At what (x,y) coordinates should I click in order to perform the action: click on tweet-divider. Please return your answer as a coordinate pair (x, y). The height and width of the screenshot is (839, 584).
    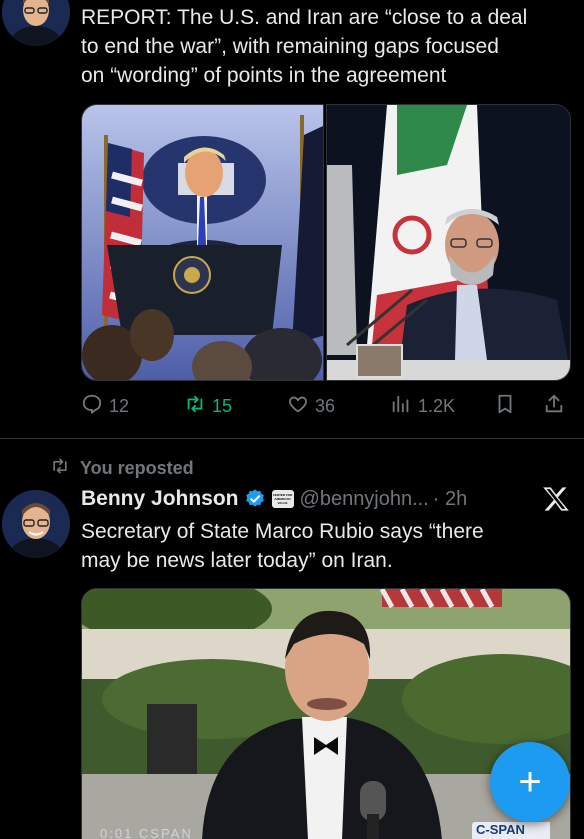
    Looking at the image, I should click on (292, 438).